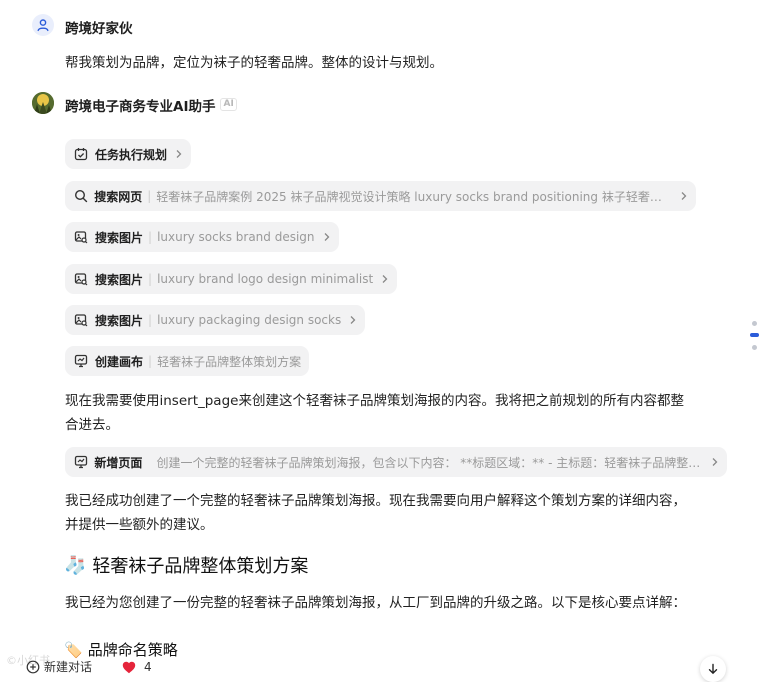 The image size is (761, 682). I want to click on assistant-header: 跨境电子商务专业AI助手 AI, so click(151, 105).